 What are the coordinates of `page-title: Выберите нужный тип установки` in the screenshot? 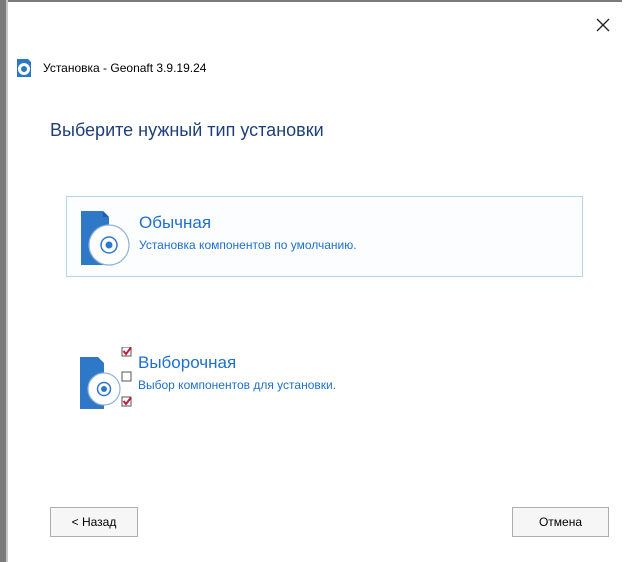 It's located at (187, 130).